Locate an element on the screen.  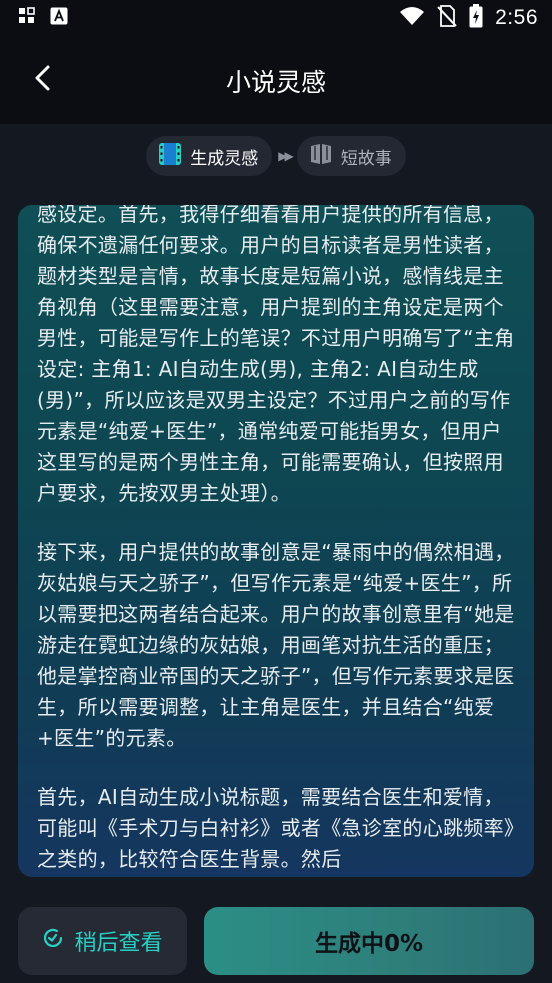
chevron-left-icon is located at coordinates (42, 80).